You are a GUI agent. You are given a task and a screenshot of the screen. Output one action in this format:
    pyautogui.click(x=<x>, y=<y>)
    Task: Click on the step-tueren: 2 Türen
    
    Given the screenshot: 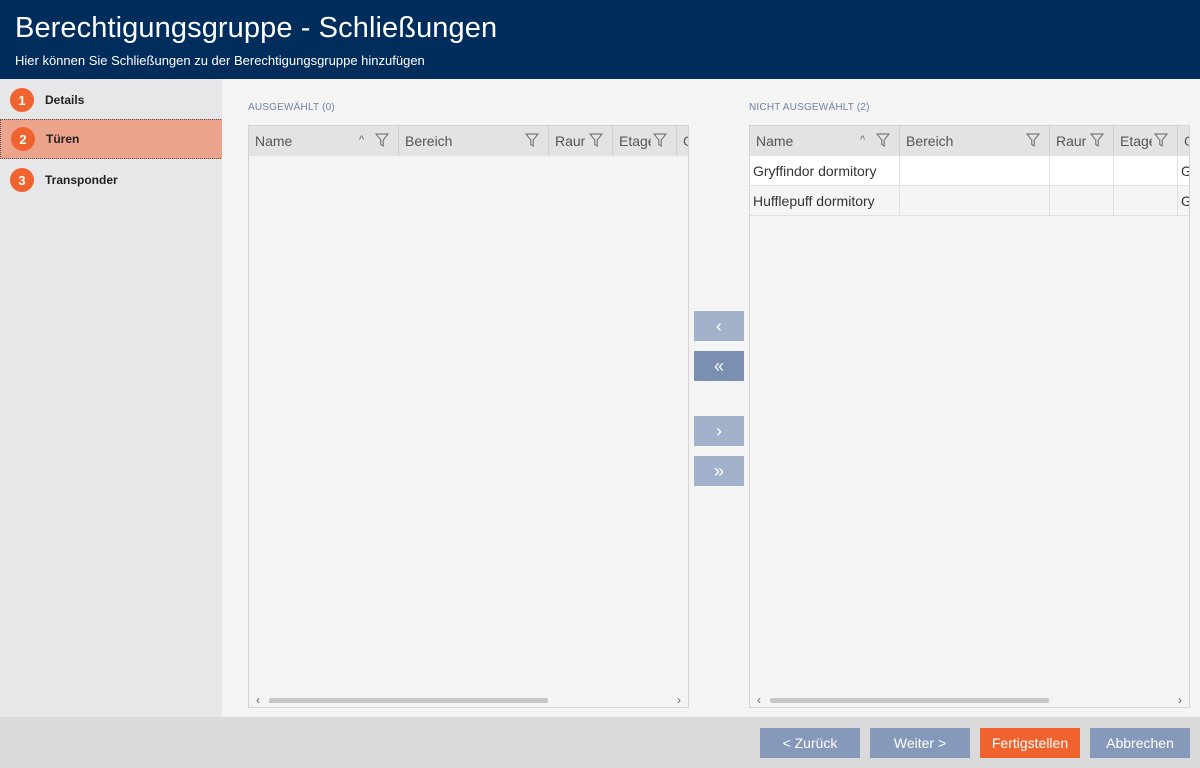 What is the action you would take?
    pyautogui.click(x=117, y=139)
    